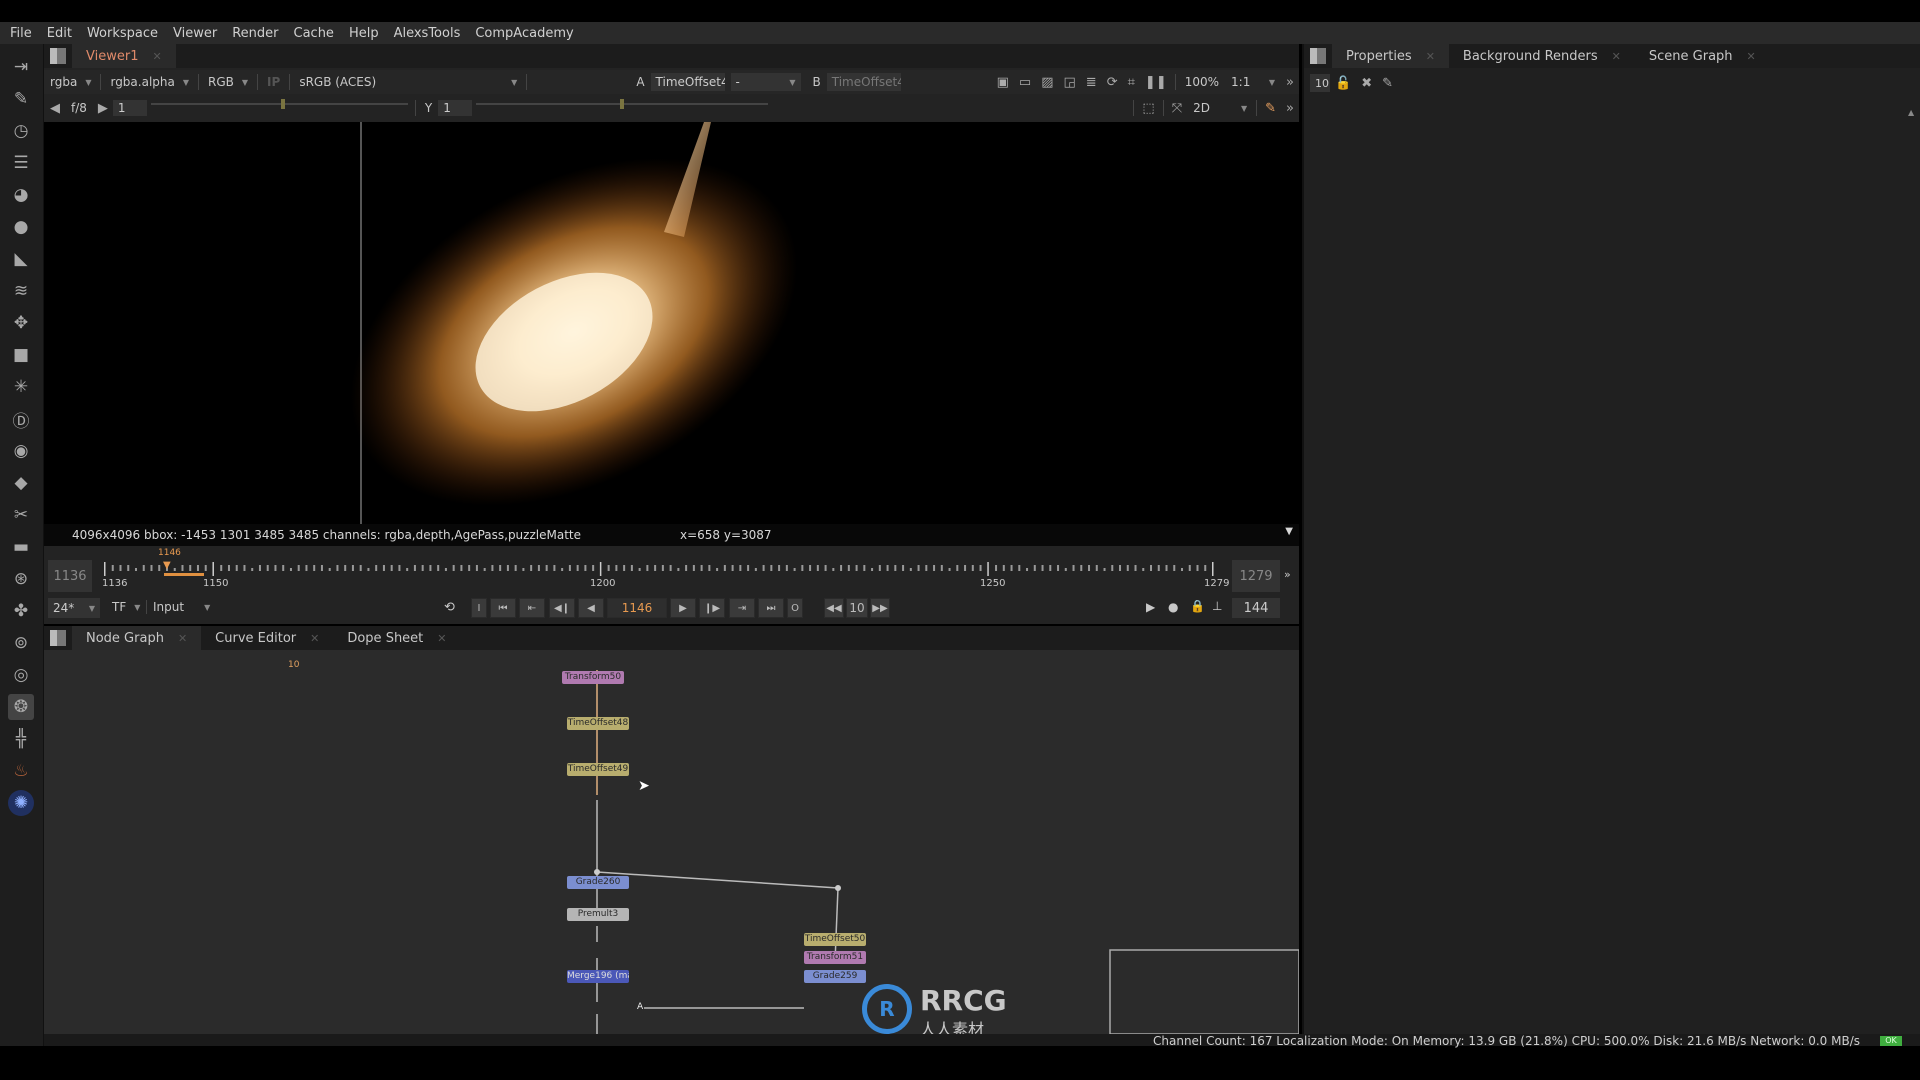 The width and height of the screenshot is (1920, 1080). I want to click on gizmo-icon: ❂, so click(21, 707).